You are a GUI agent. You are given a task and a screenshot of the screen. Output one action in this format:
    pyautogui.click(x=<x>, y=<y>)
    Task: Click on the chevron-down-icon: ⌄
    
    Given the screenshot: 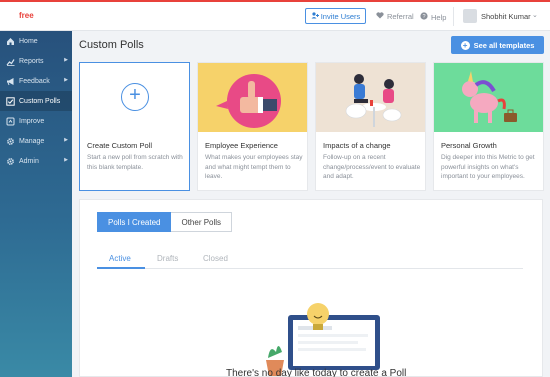 What is the action you would take?
    pyautogui.click(x=535, y=15)
    